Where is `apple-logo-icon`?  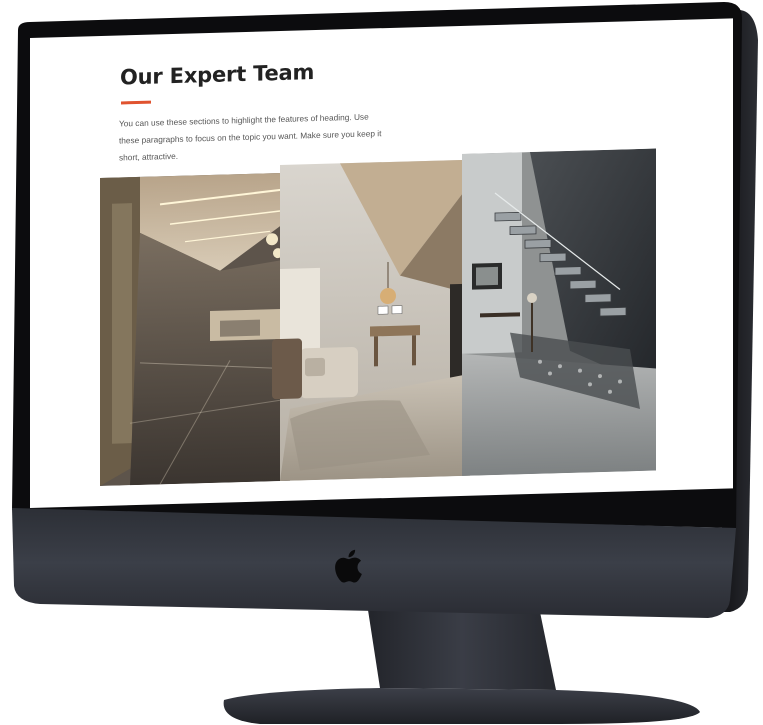 apple-logo-icon is located at coordinates (348, 566).